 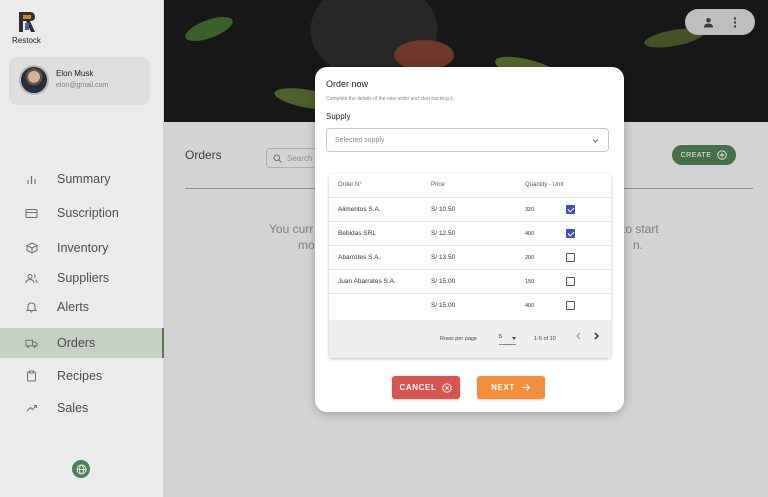 What do you see at coordinates (458, 339) in the screenshot?
I see `rows-per-page-label: Rows per page` at bounding box center [458, 339].